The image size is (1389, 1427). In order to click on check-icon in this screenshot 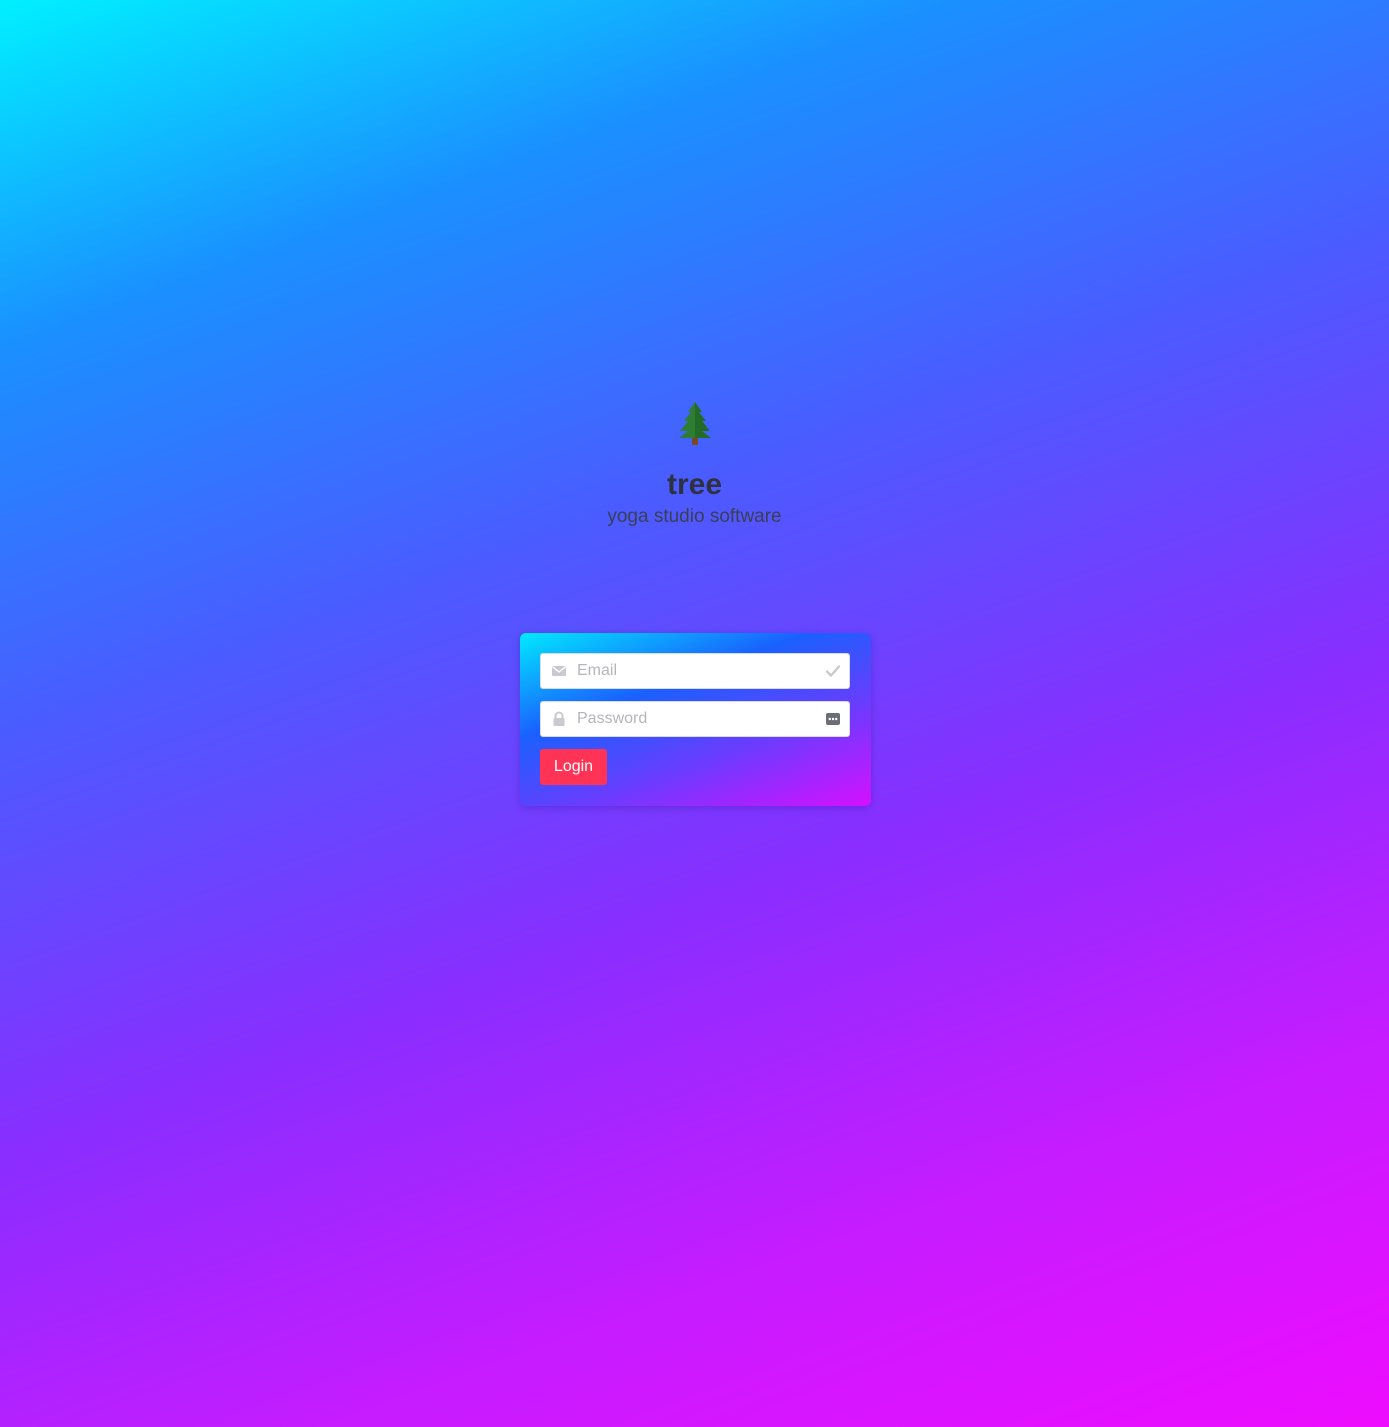, I will do `click(833, 671)`.